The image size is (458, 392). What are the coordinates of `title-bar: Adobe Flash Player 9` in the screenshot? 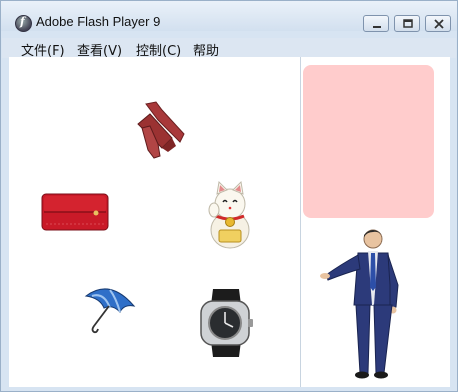 It's located at (229, 16).